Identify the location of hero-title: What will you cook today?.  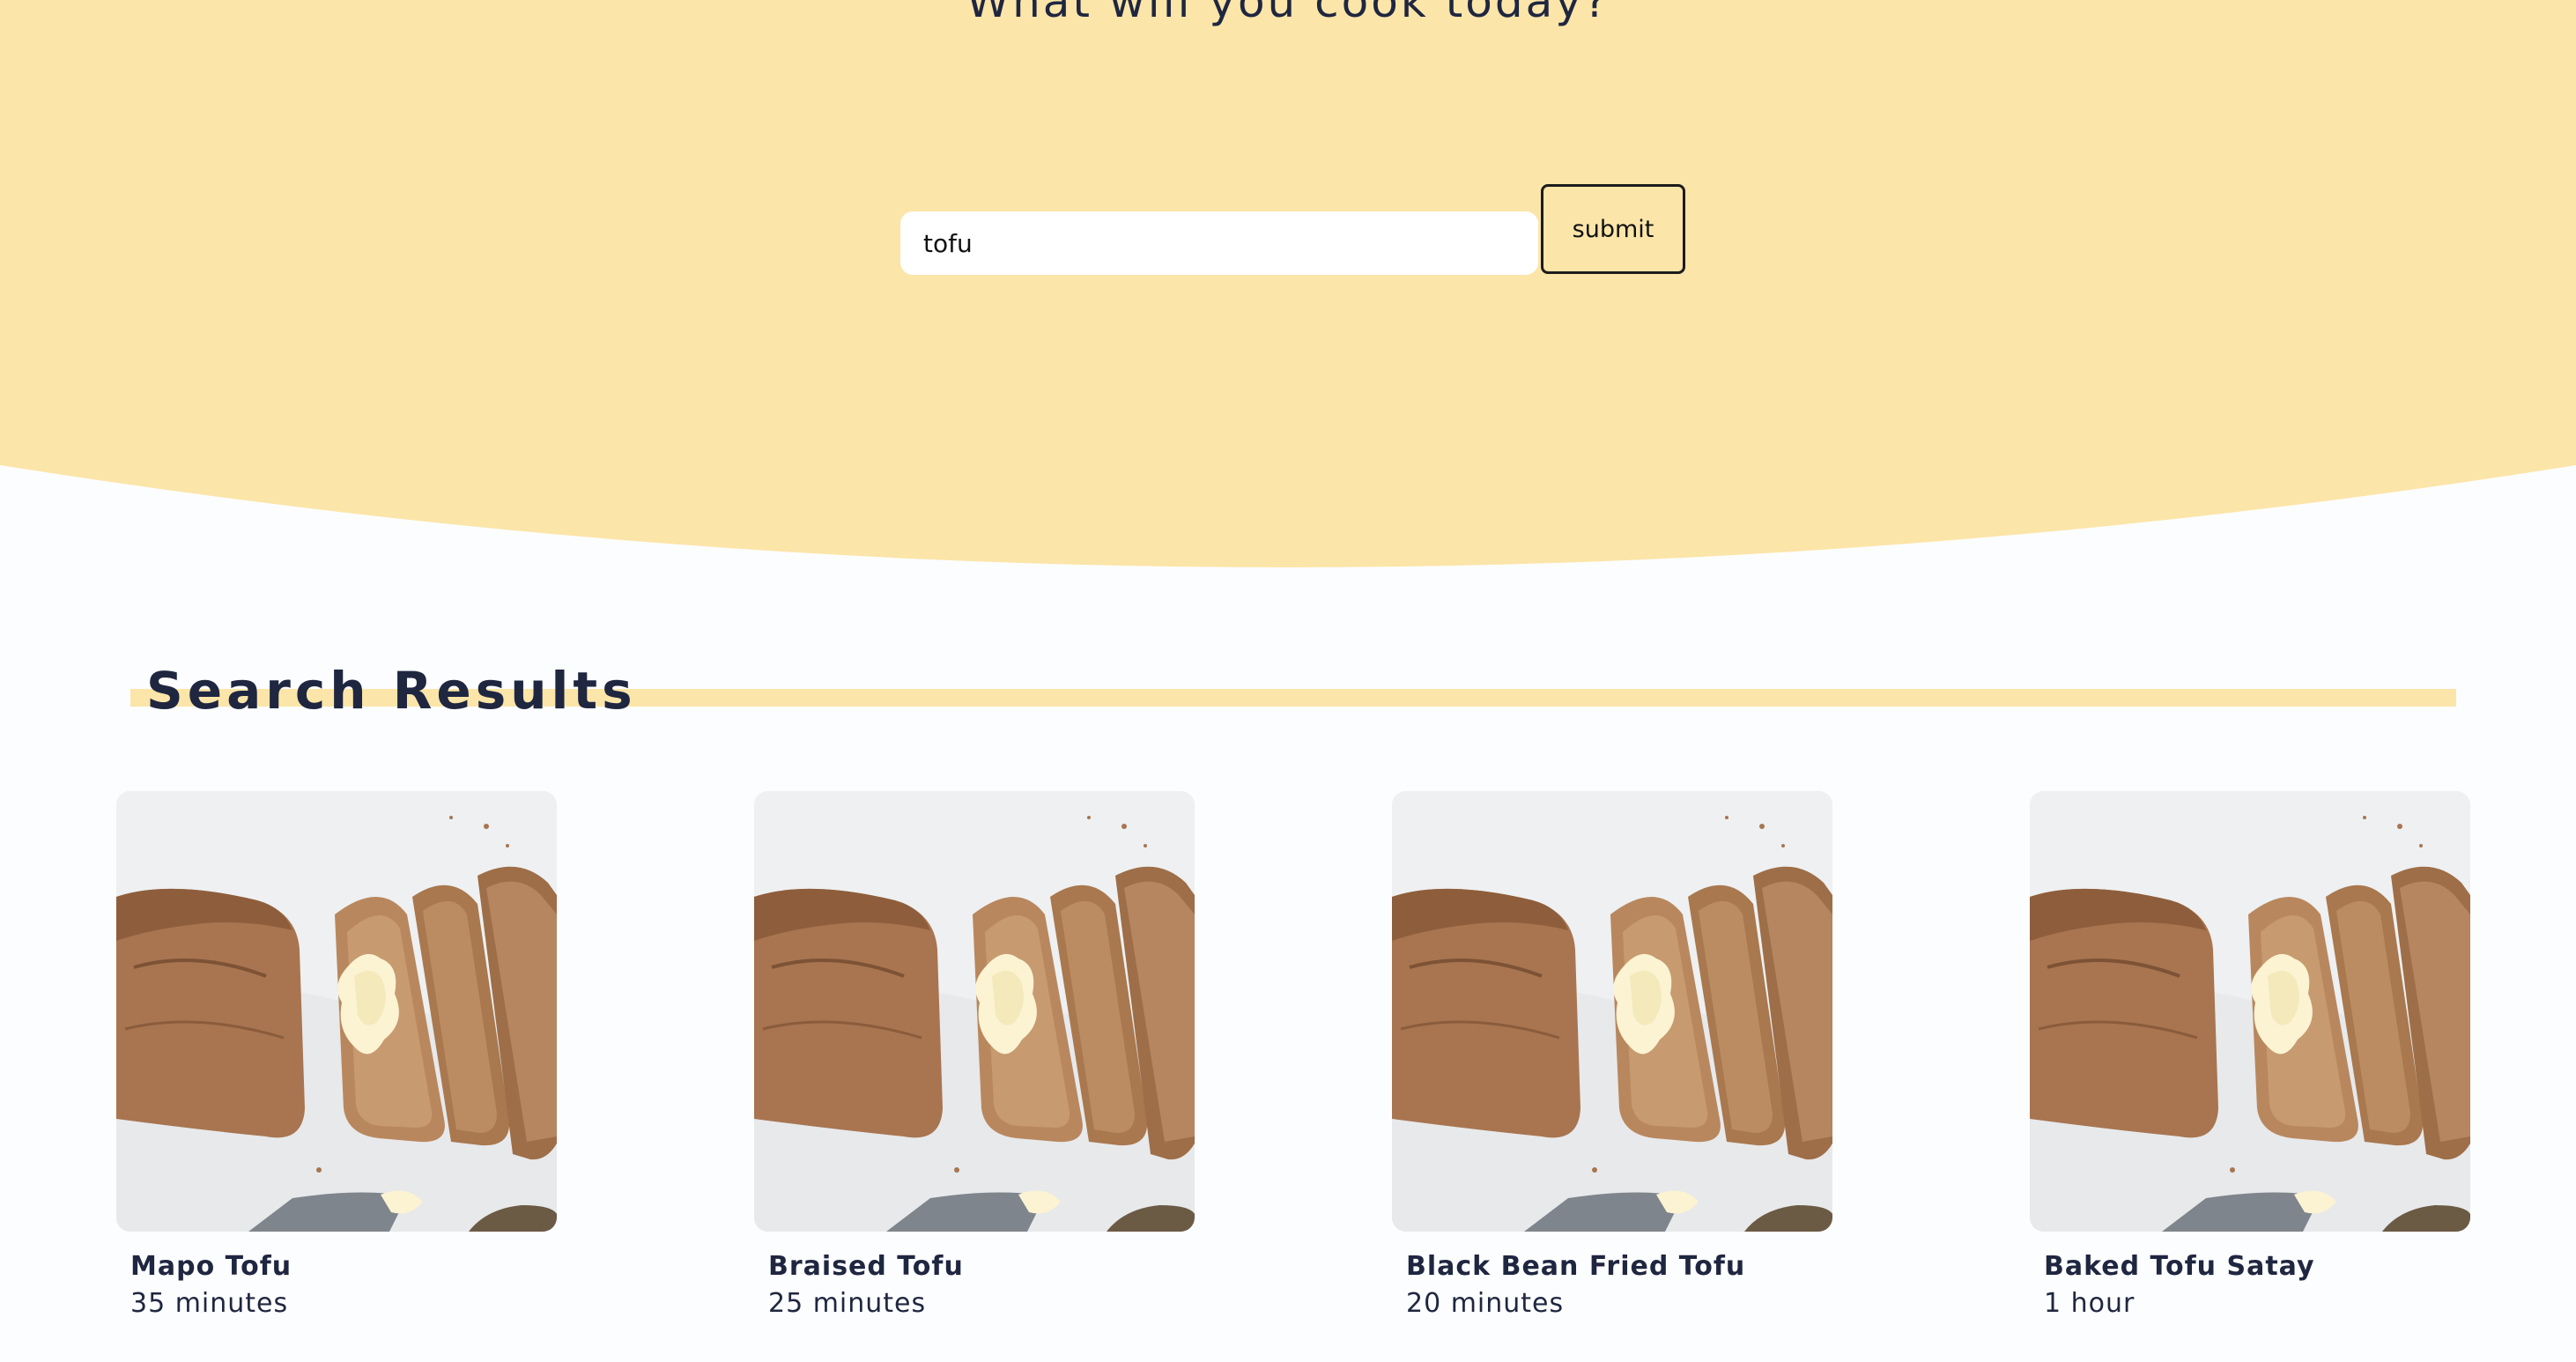
(1288, 13).